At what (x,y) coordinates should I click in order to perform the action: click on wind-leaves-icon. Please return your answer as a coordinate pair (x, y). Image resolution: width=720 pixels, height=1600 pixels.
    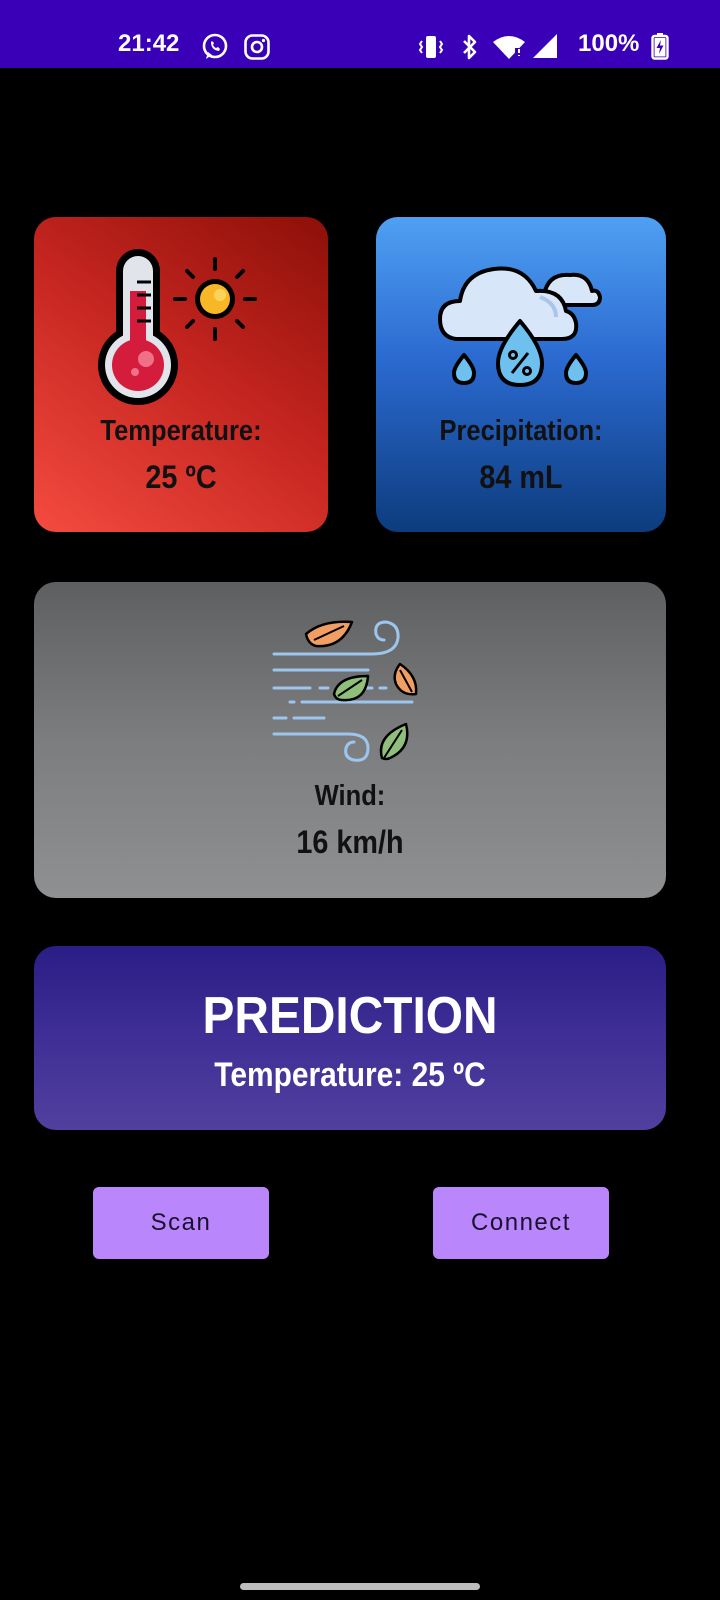
    Looking at the image, I should click on (345, 691).